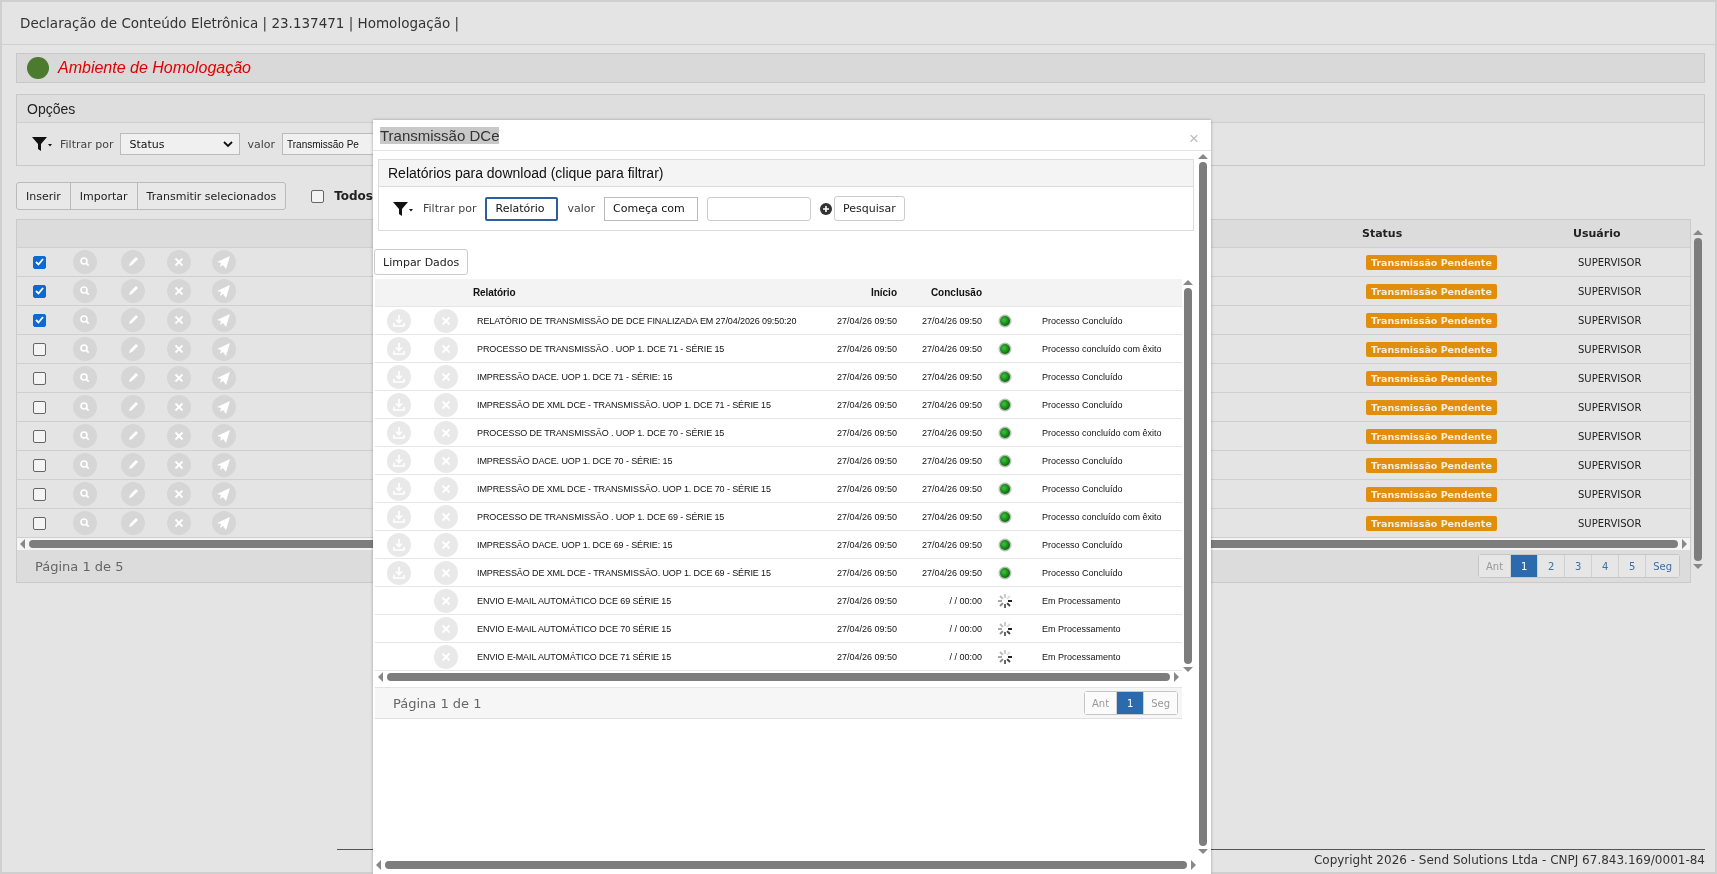  What do you see at coordinates (759, 208) in the screenshot?
I see `search-field` at bounding box center [759, 208].